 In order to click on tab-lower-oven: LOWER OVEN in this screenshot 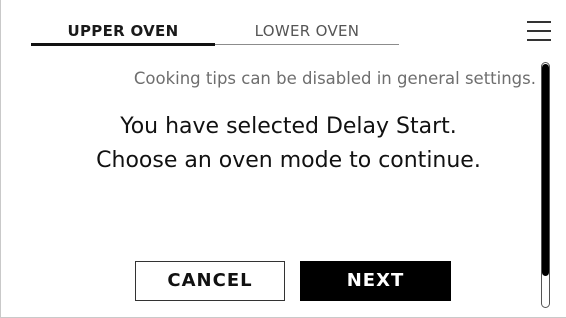, I will do `click(307, 31)`.